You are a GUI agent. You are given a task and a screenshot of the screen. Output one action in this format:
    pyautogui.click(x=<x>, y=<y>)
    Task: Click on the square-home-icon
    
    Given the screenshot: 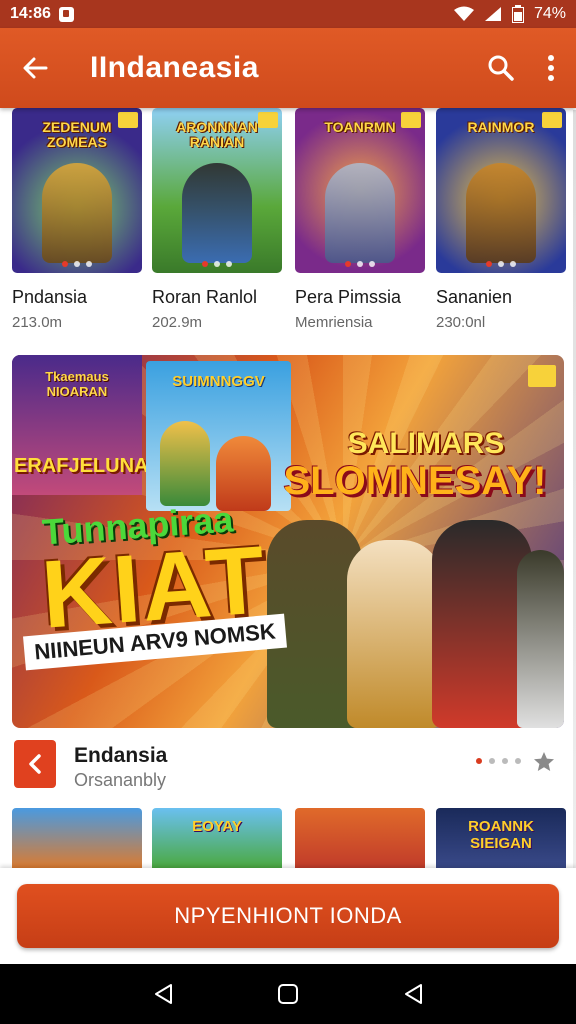 What is the action you would take?
    pyautogui.click(x=287, y=994)
    